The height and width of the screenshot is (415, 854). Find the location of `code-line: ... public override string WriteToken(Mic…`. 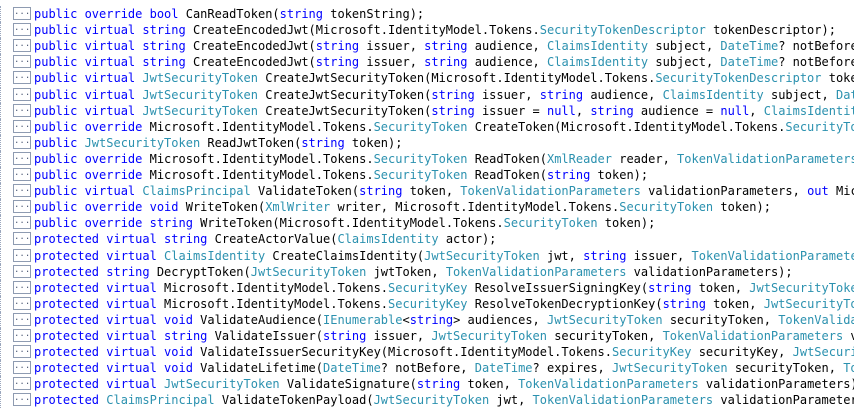

code-line: ... public override string WriteToken(Mic… is located at coordinates (427, 223).